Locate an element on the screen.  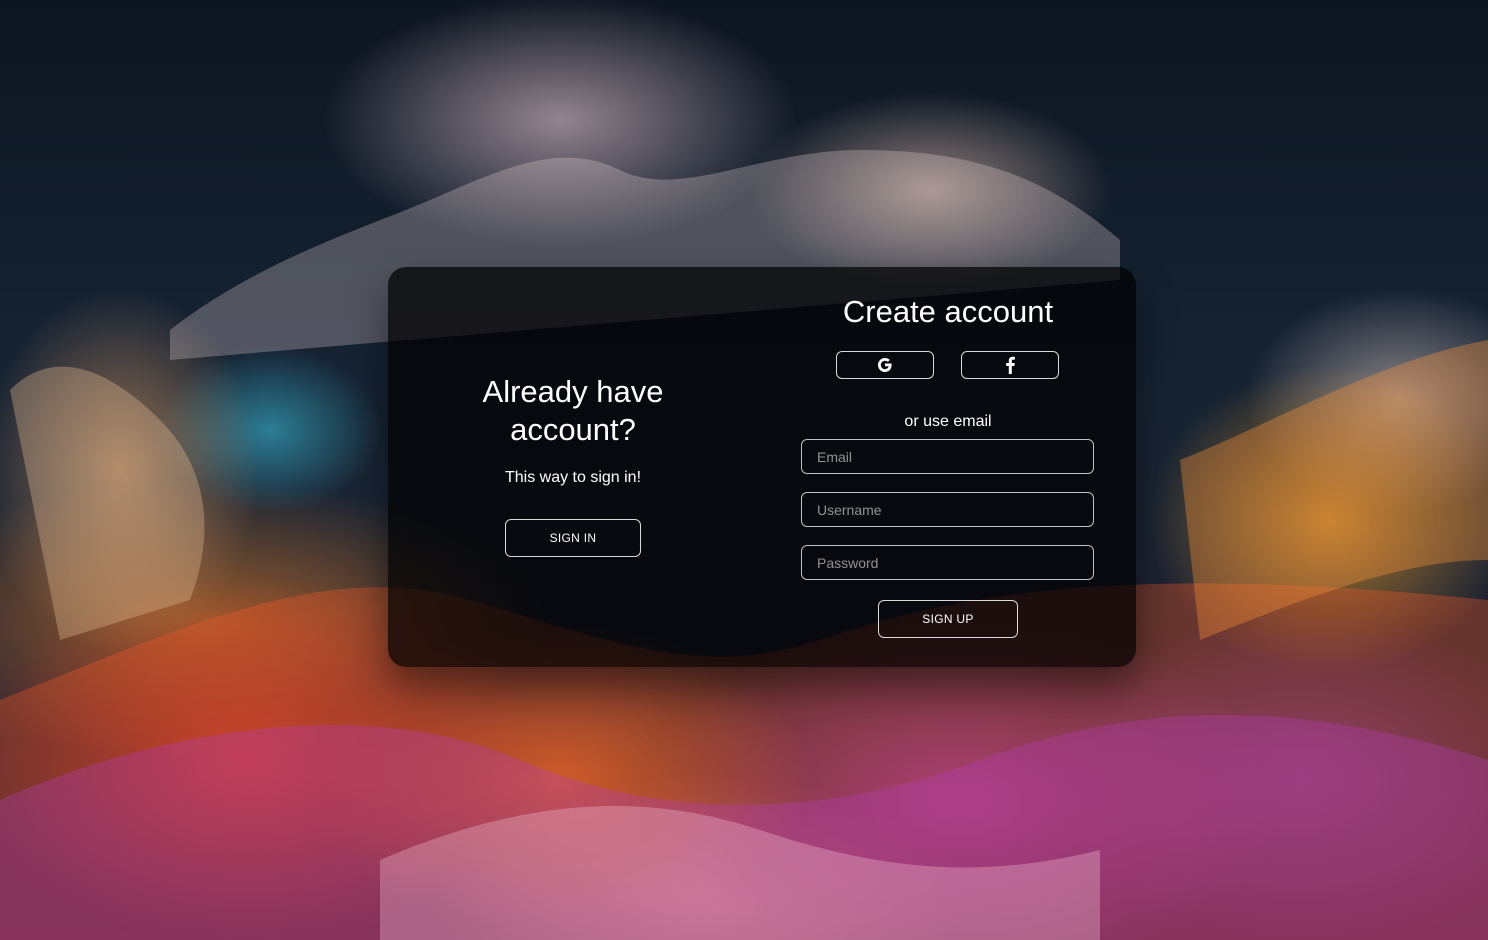
facebook-signup-button is located at coordinates (1010, 365).